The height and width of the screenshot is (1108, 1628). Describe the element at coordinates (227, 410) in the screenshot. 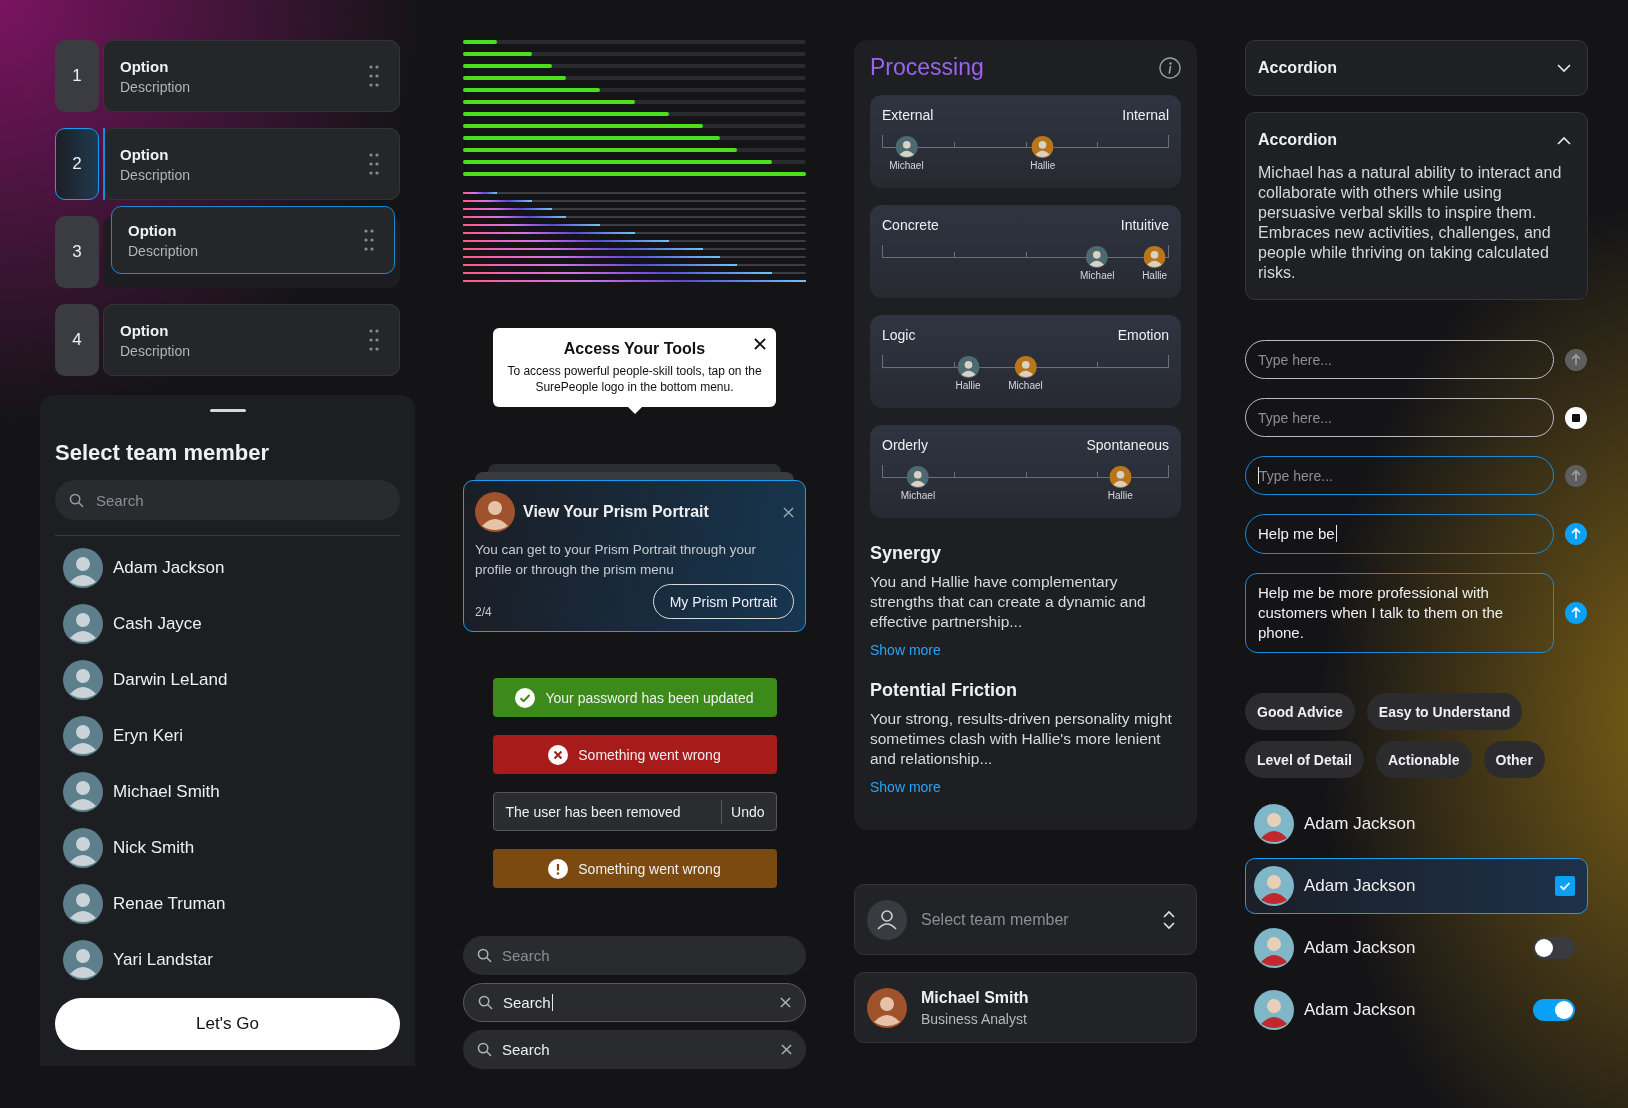

I see `sheet-handle` at that location.